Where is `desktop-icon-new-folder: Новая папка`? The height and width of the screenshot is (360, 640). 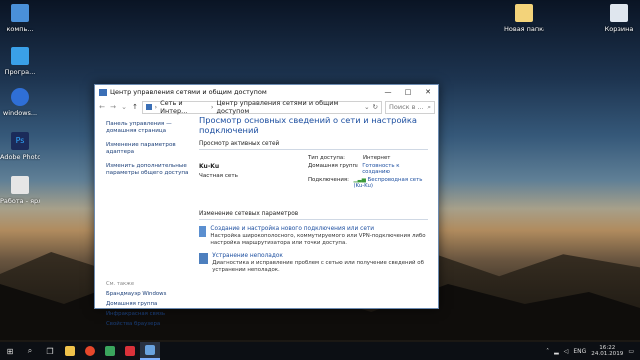 desktop-icon-new-folder: Новая папка is located at coordinates (524, 18).